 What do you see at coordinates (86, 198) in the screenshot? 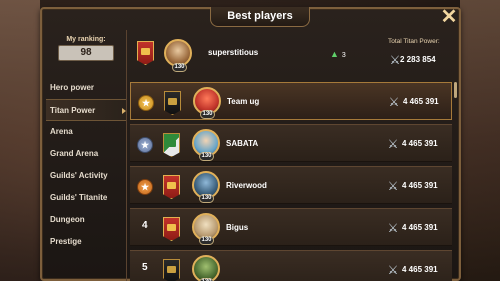
I see `menu-item-guilds-titanite: Guilds' Titanite` at bounding box center [86, 198].